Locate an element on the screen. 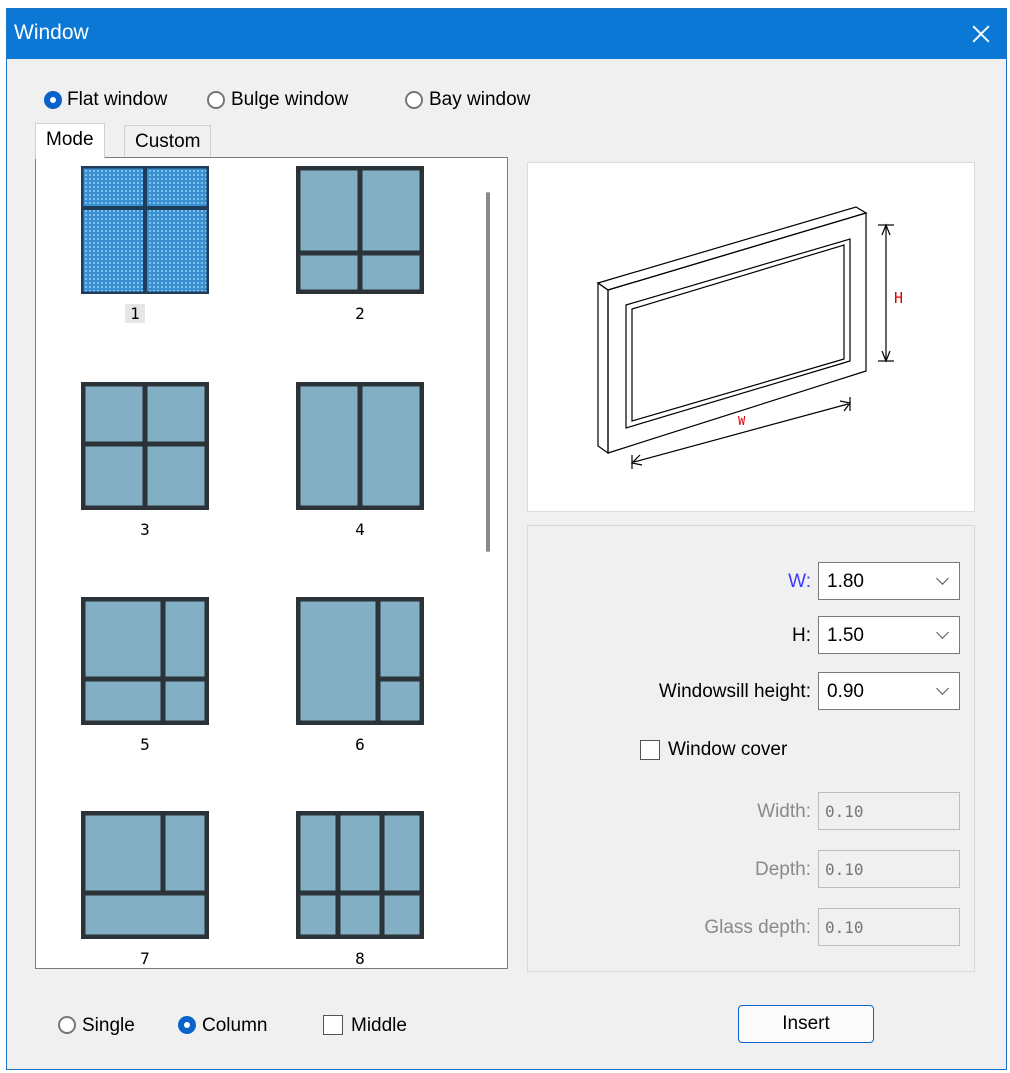  tab-mode-label: Mode is located at coordinates (70, 139).